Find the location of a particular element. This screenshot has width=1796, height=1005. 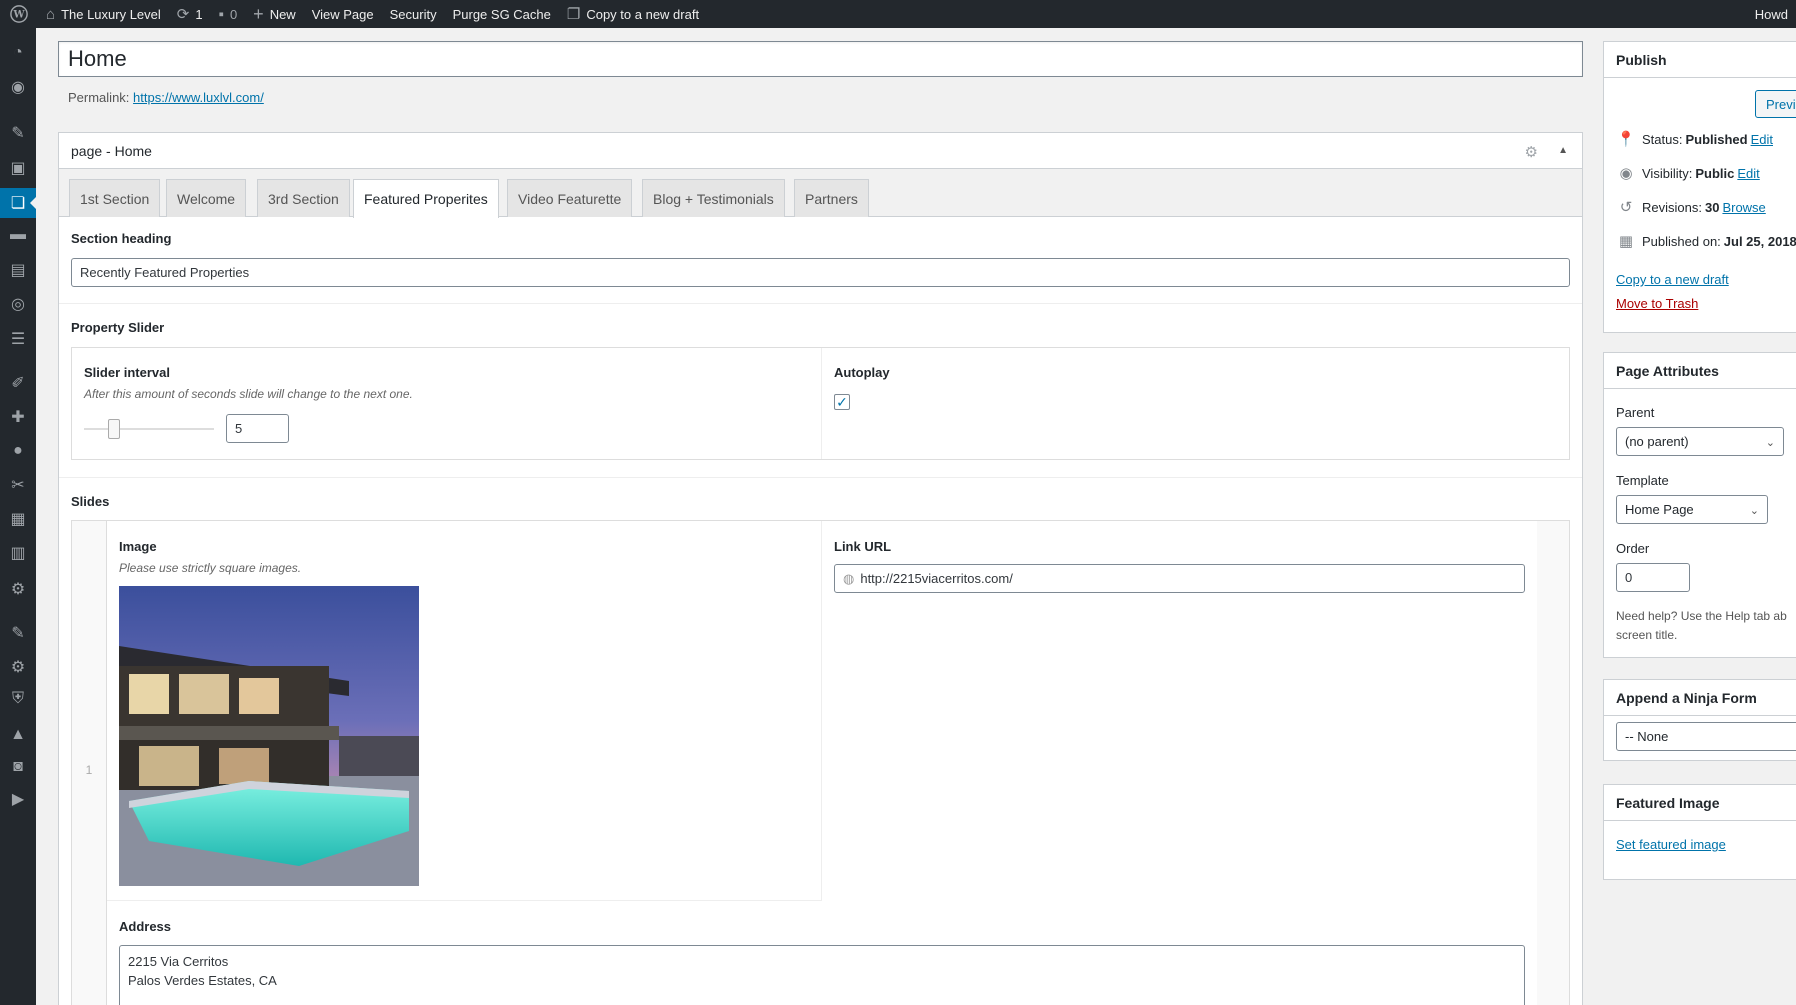

visibility-row: ◉ Visibility: Public Edit is located at coordinates (1687, 173).